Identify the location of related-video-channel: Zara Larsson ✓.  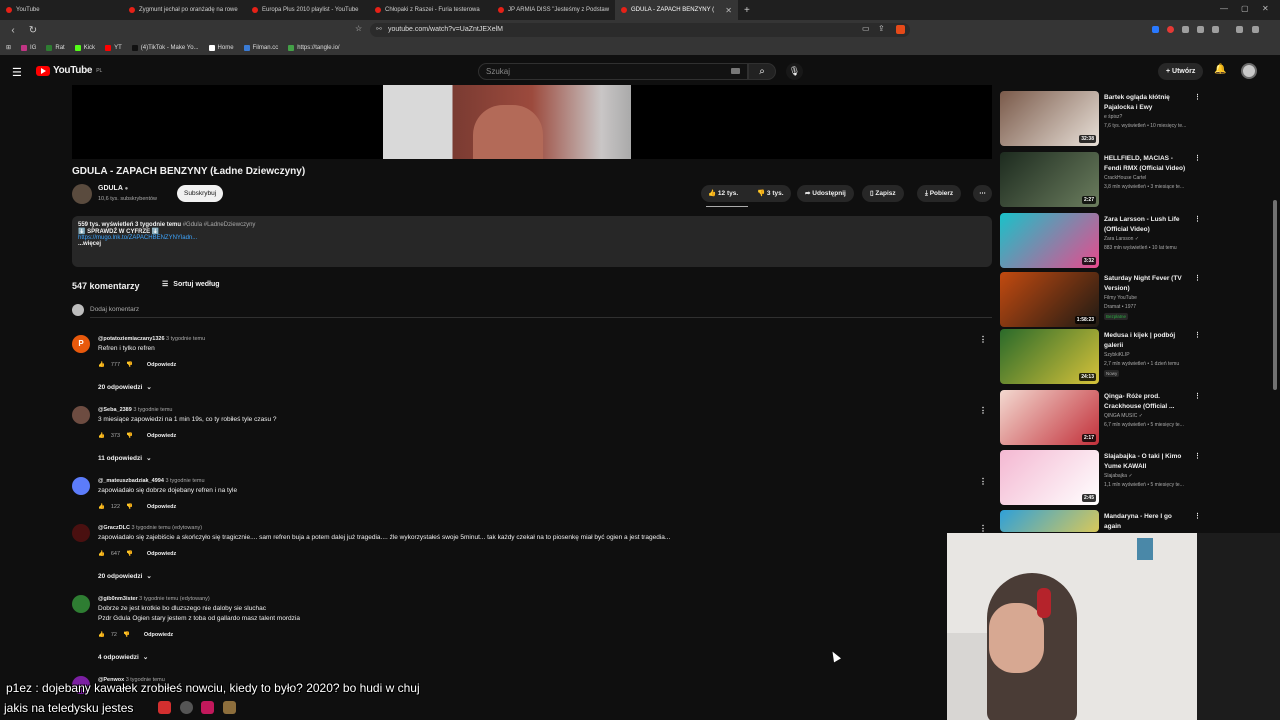
(1121, 239).